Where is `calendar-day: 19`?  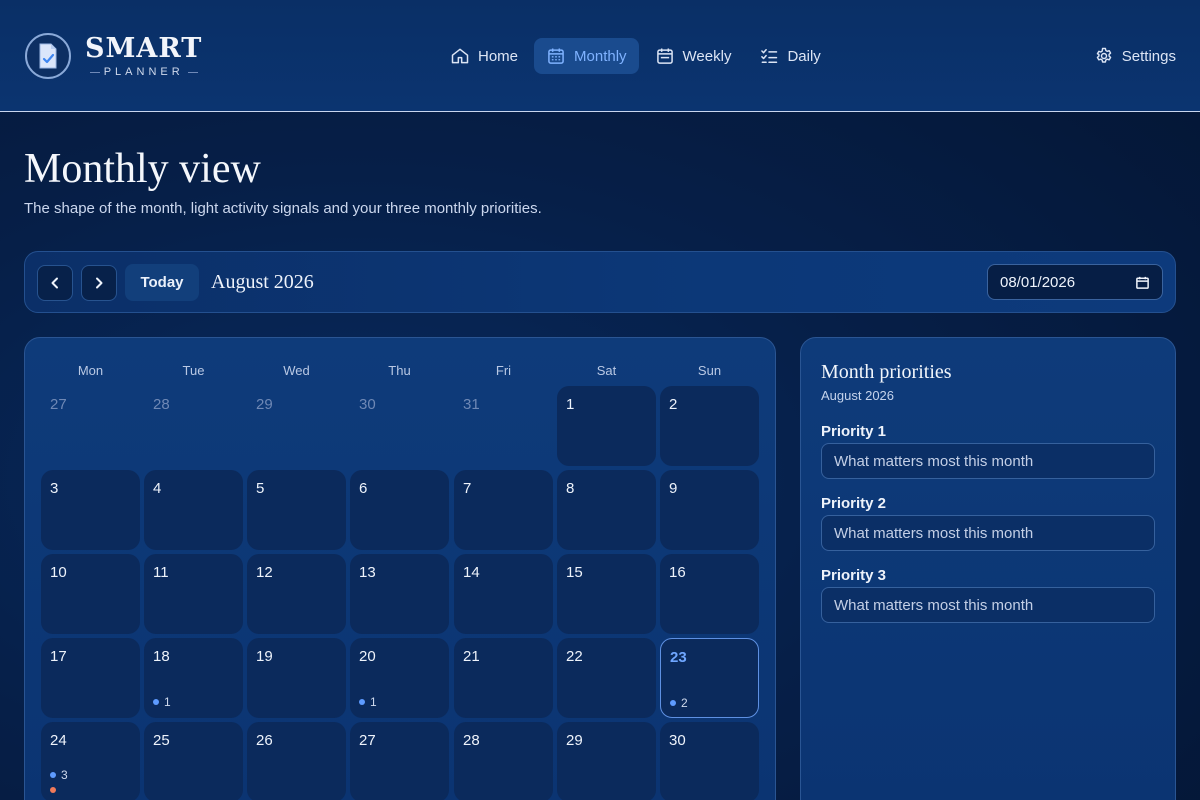
calendar-day: 19 is located at coordinates (296, 678).